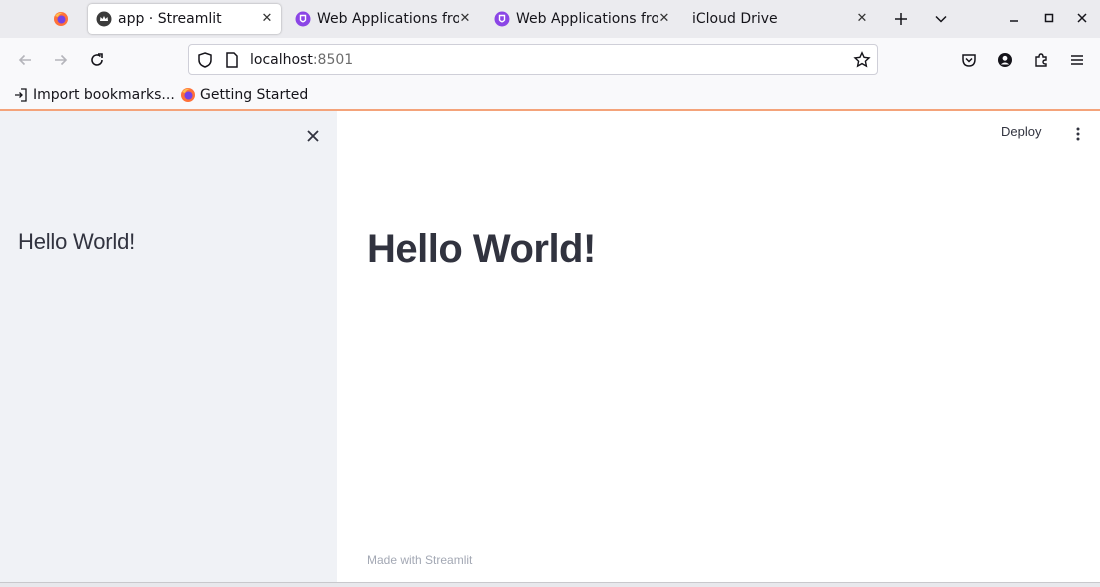  Describe the element at coordinates (735, 19) in the screenshot. I see `tab-title: iCloud Drive` at that location.